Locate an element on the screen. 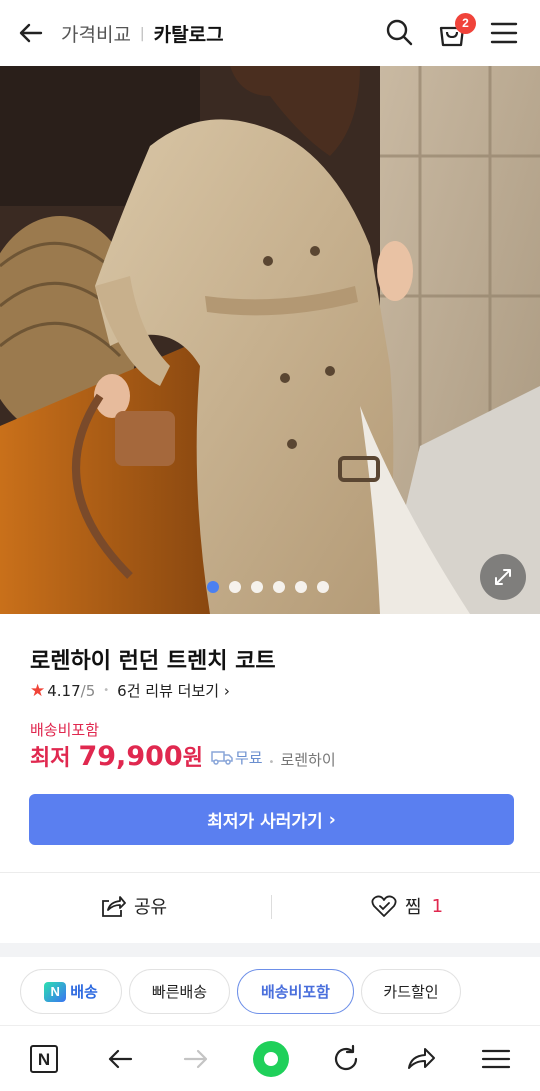 Image resolution: width=540 pixels, height=1091 pixels. action-separator is located at coordinates (271, 907).